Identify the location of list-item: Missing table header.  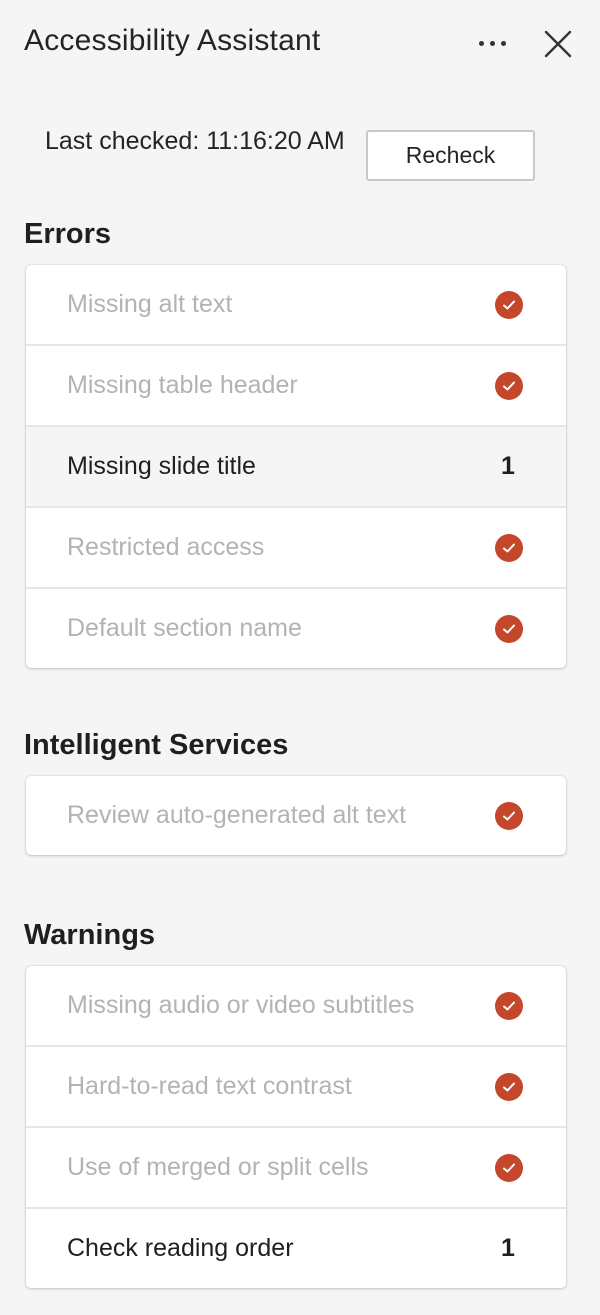
(296, 386).